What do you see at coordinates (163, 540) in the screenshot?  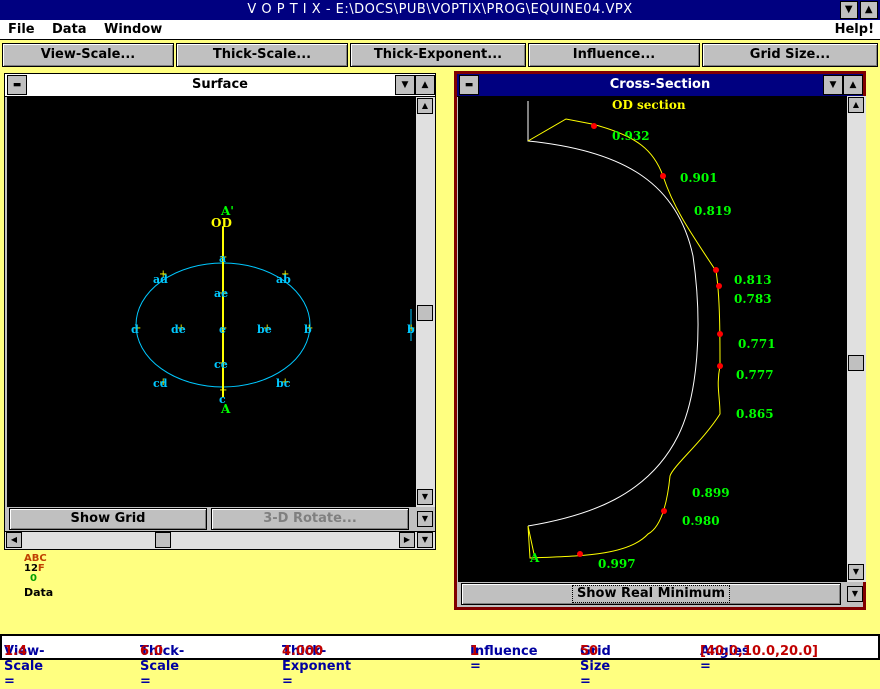 I see `surface-hscroll-thumb` at bounding box center [163, 540].